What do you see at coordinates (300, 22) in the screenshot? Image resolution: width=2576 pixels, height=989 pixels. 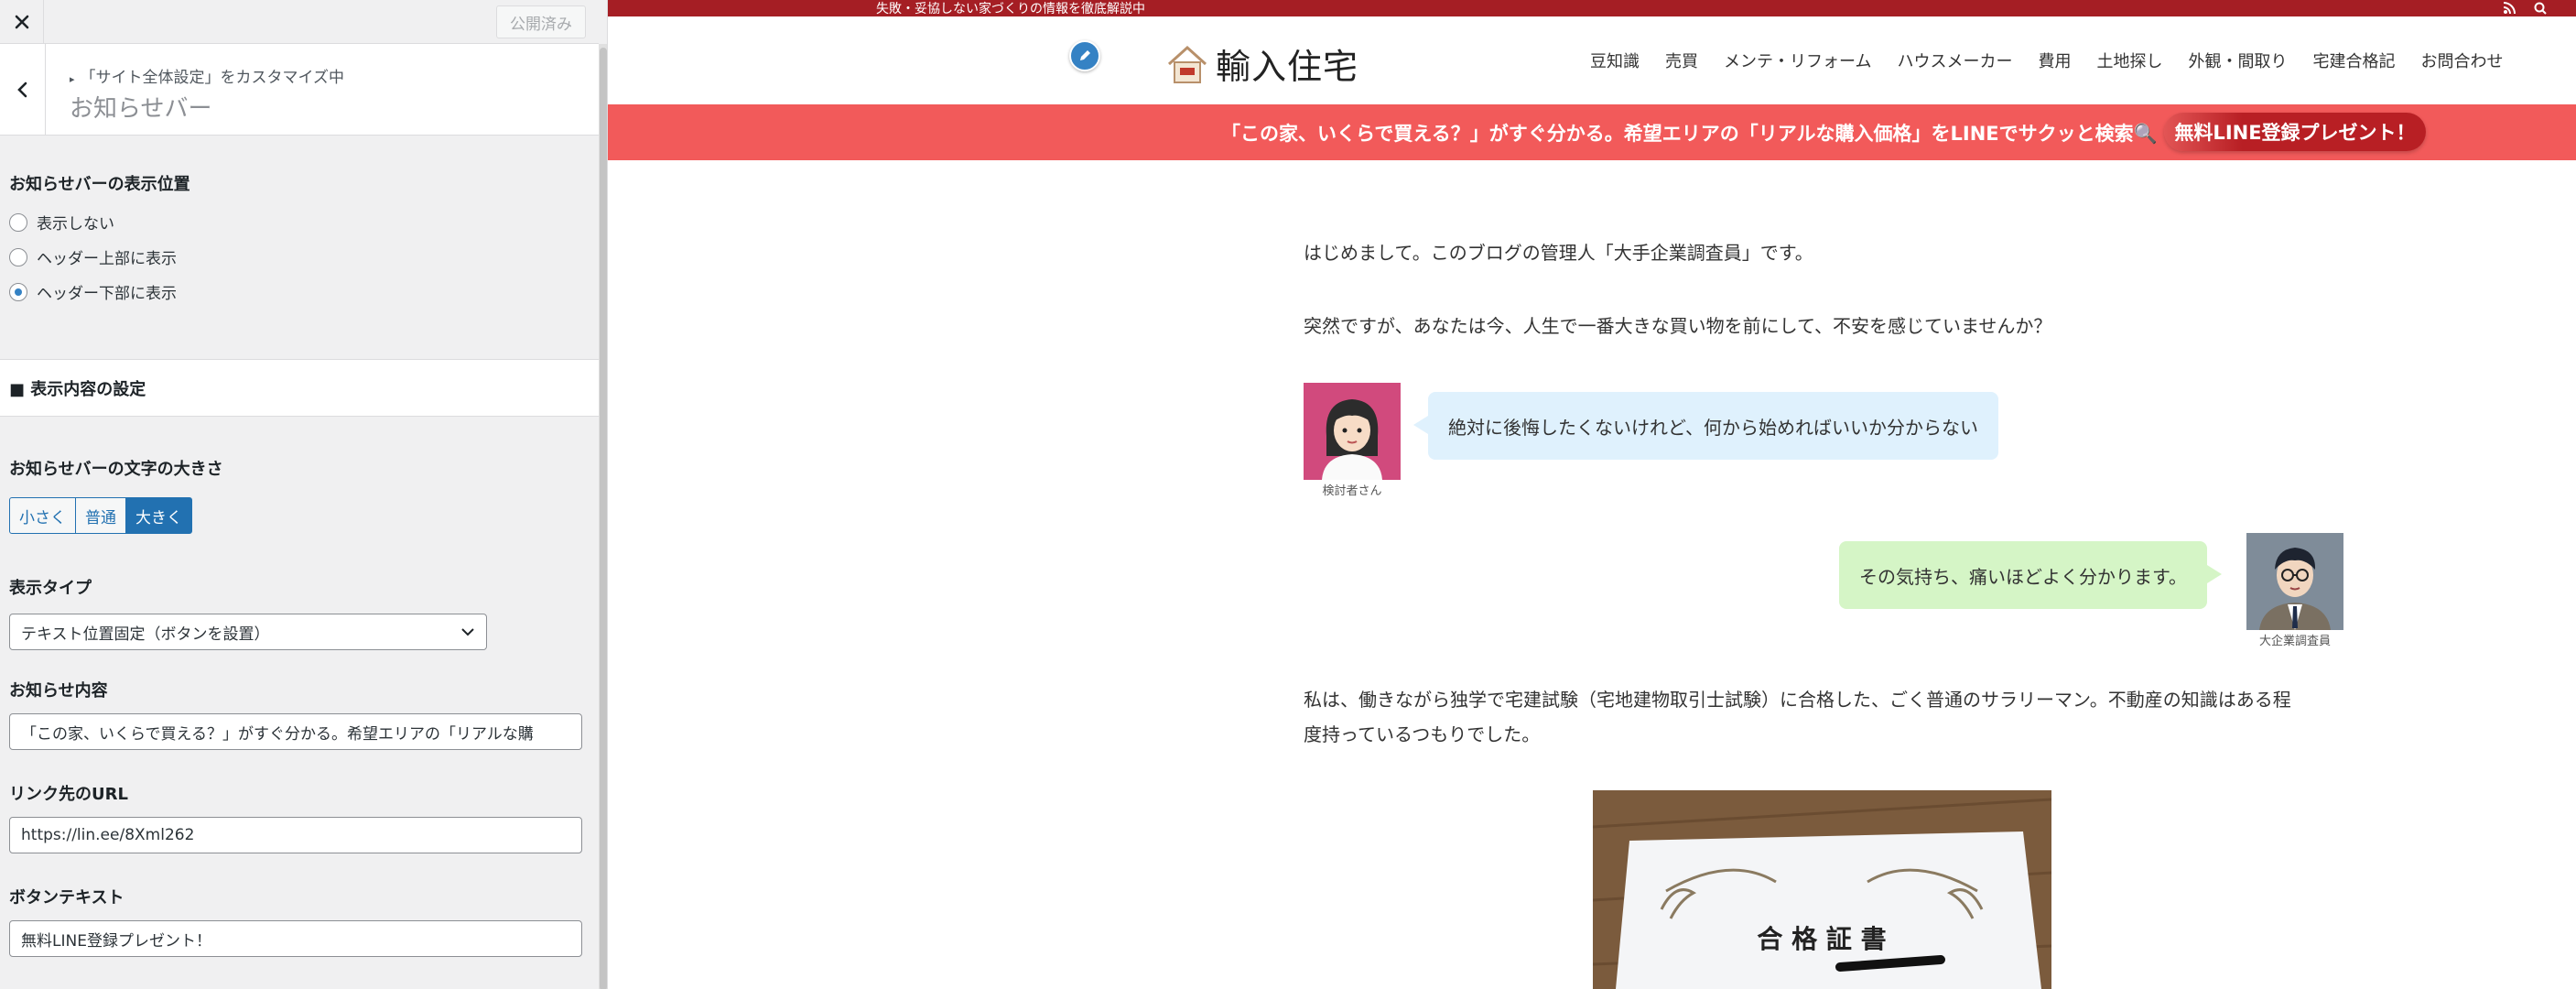 I see `customizer-topbar: 公開済み` at bounding box center [300, 22].